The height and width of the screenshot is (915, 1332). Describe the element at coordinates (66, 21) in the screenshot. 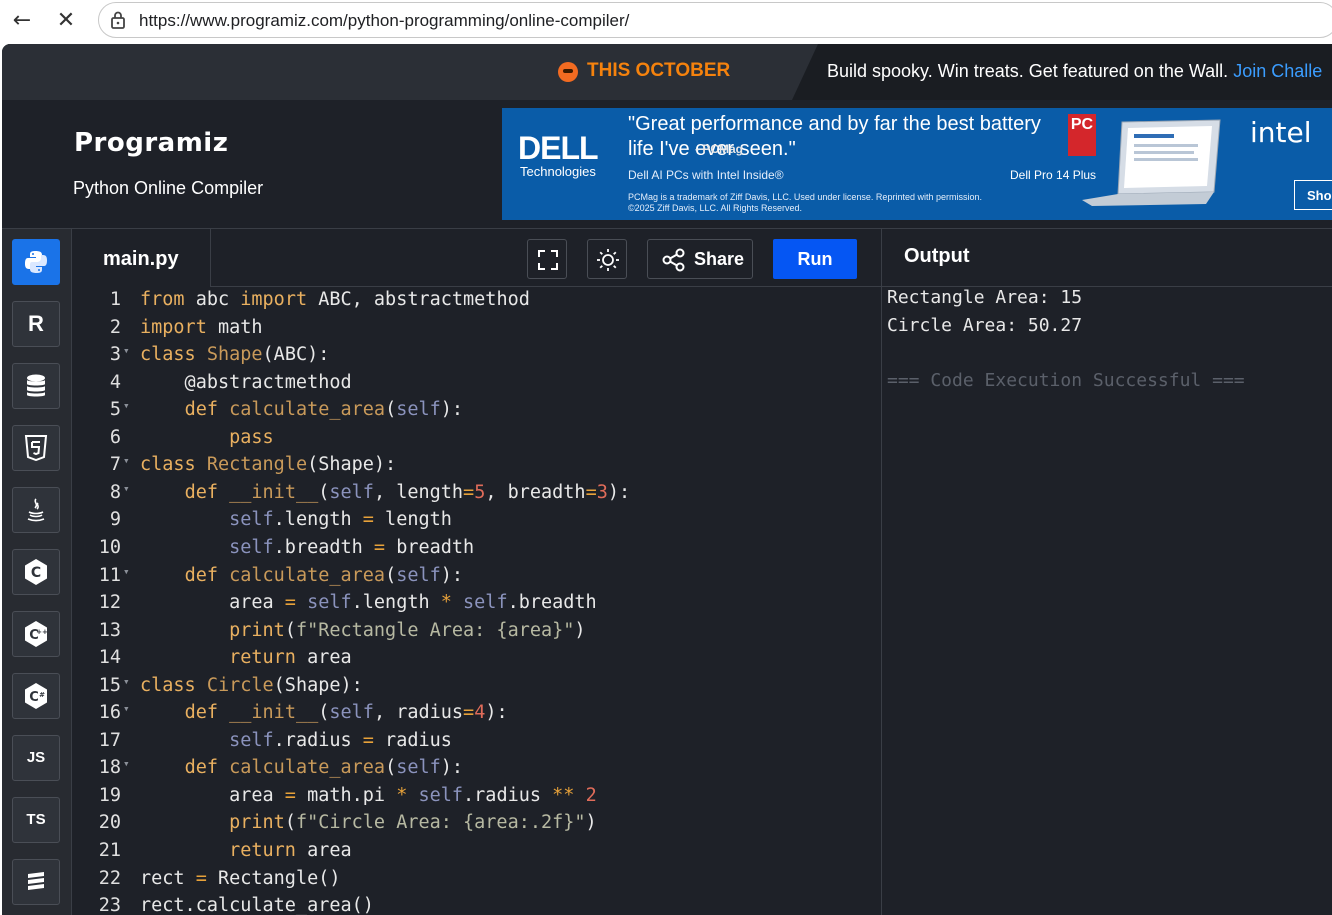

I see `close-icon: ✕` at that location.